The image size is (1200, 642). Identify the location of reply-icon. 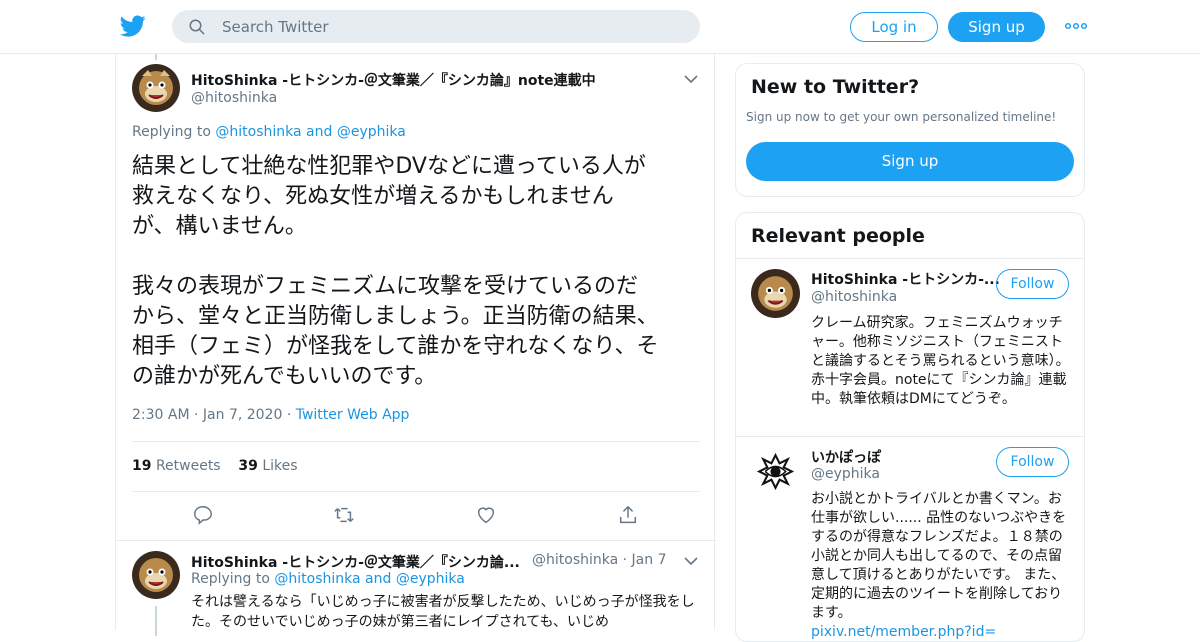
(203, 515).